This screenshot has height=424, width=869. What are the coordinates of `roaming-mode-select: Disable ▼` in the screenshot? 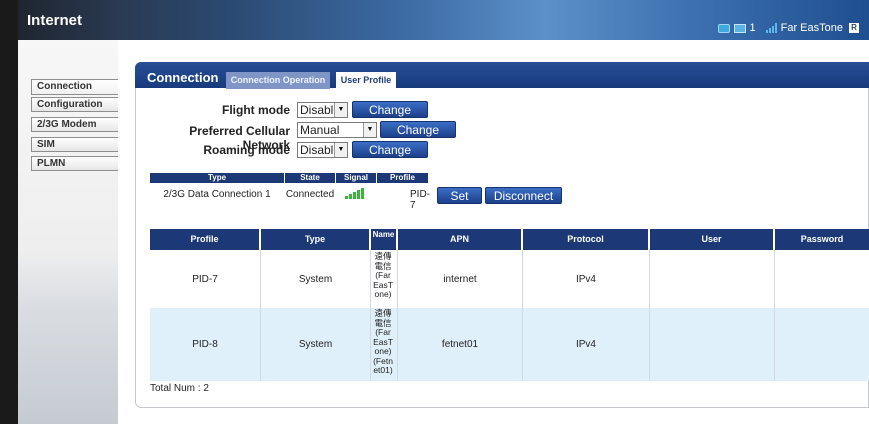 It's located at (322, 150).